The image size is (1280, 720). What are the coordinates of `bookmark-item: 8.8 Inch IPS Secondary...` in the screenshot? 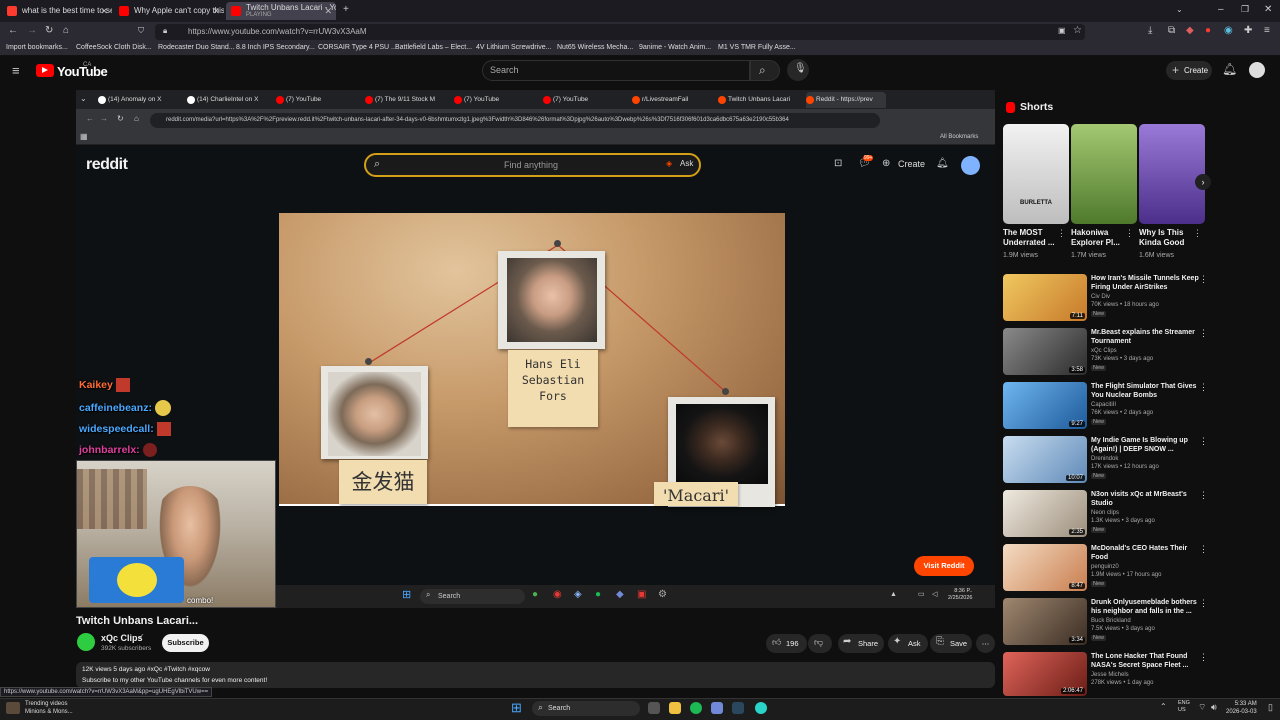 It's located at (275, 47).